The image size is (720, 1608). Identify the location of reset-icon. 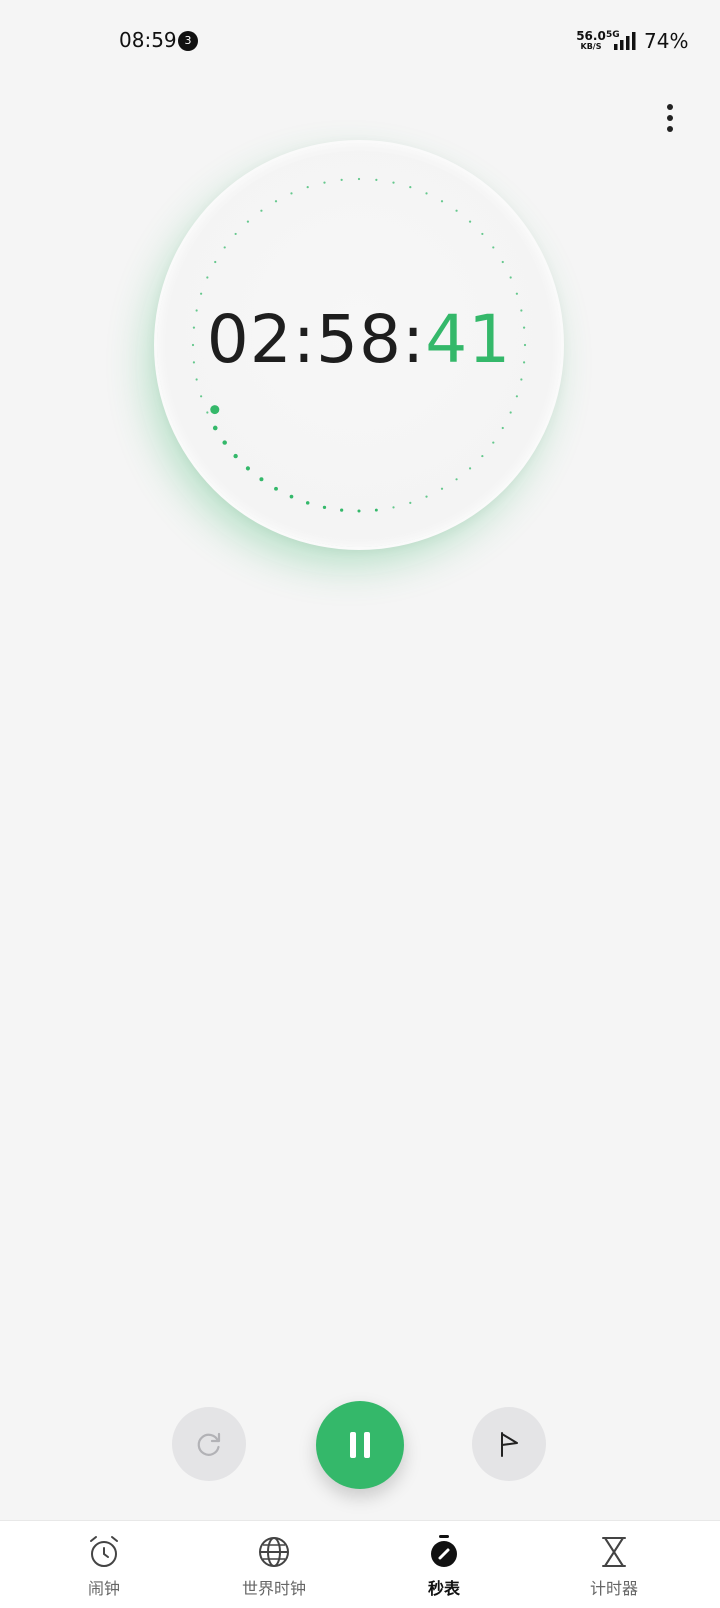
(209, 1444).